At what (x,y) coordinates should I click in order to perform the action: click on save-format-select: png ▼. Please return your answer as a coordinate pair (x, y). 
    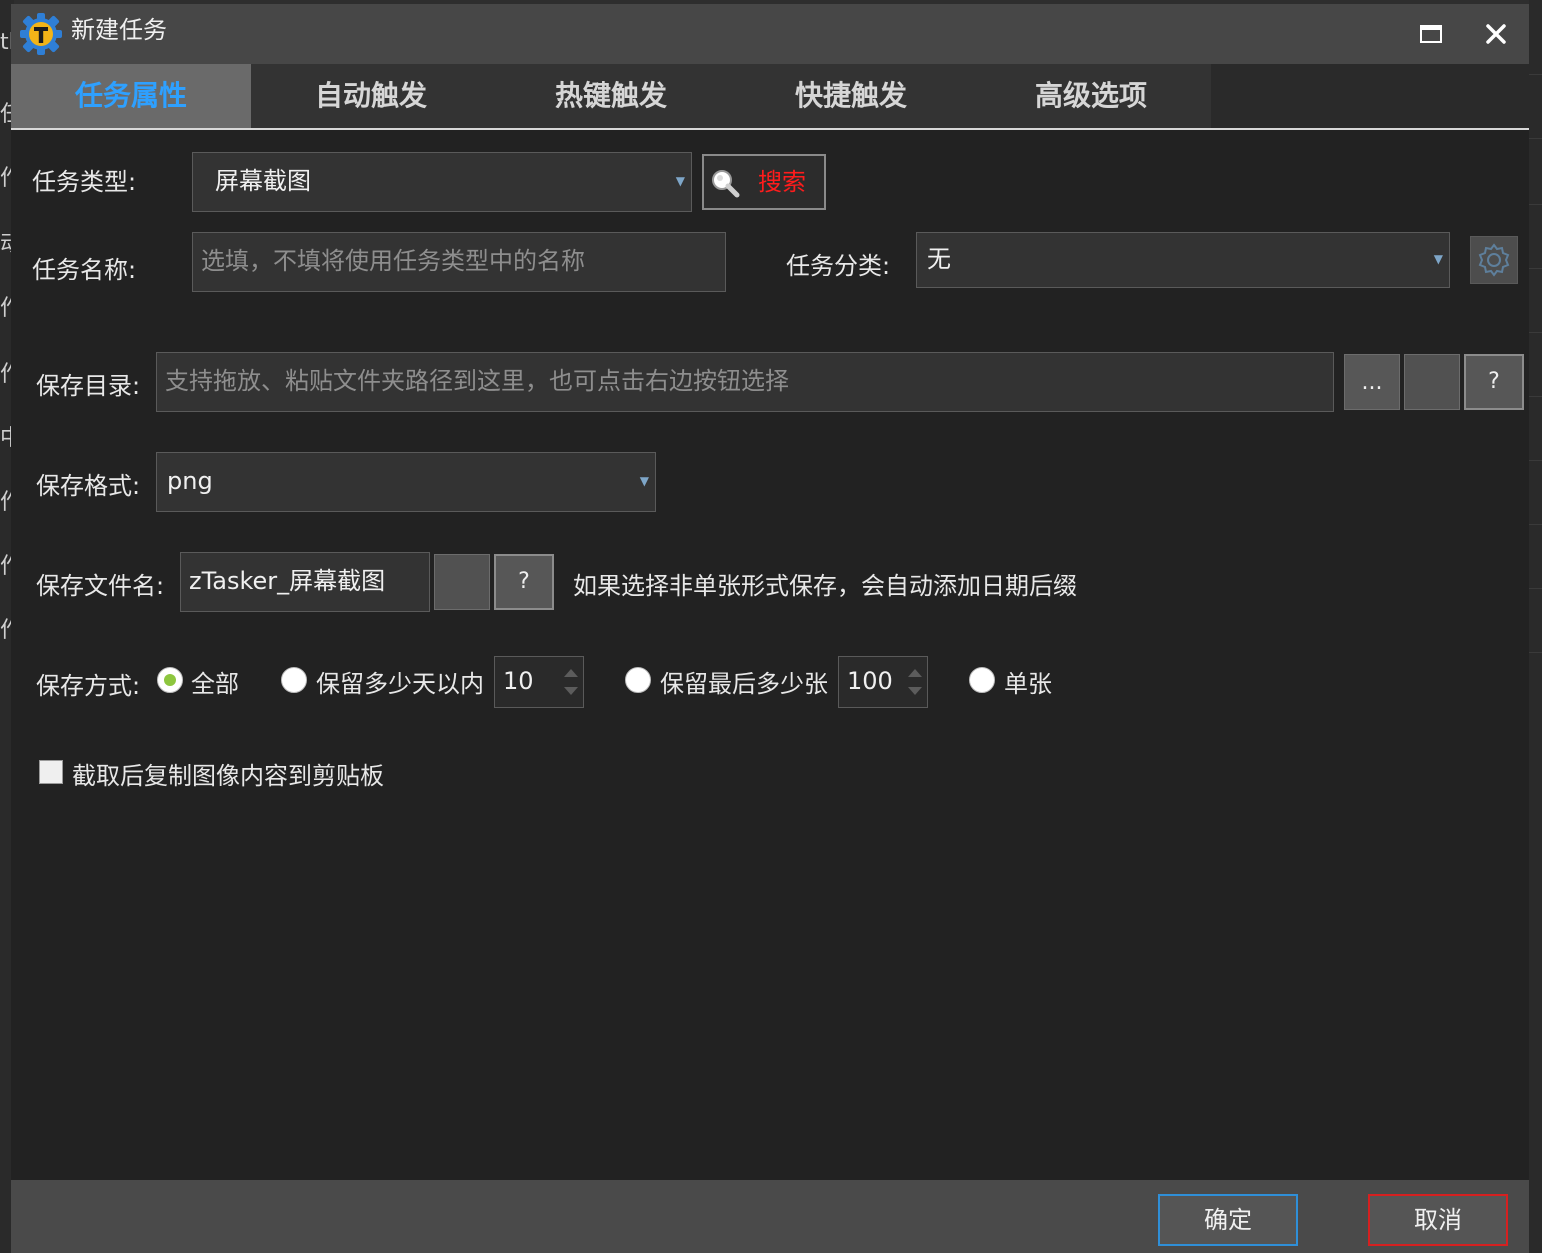
    Looking at the image, I should click on (406, 482).